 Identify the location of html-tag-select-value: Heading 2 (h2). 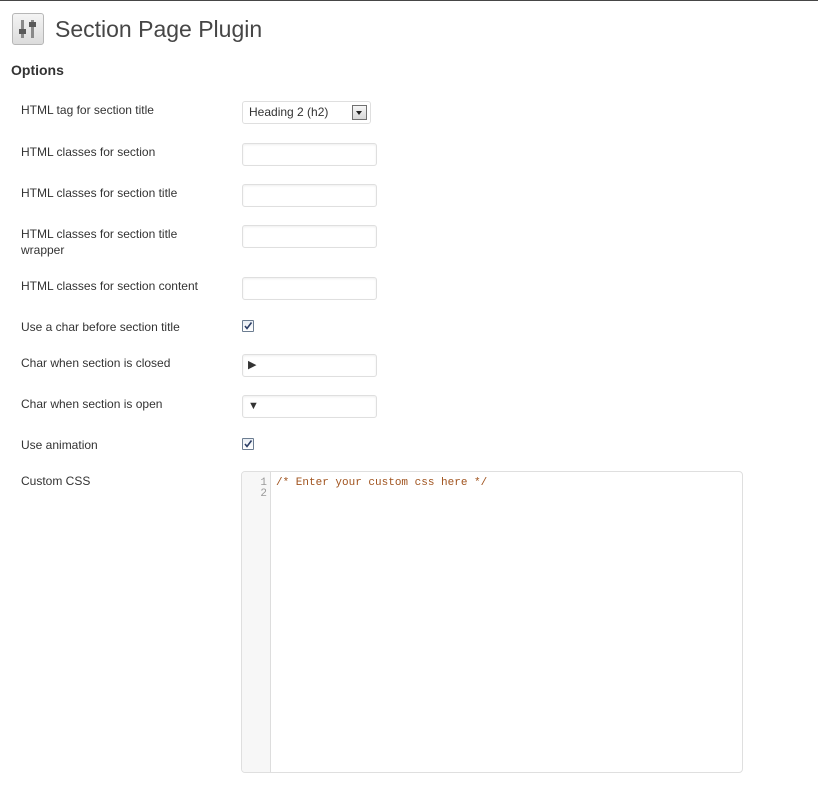
(289, 112).